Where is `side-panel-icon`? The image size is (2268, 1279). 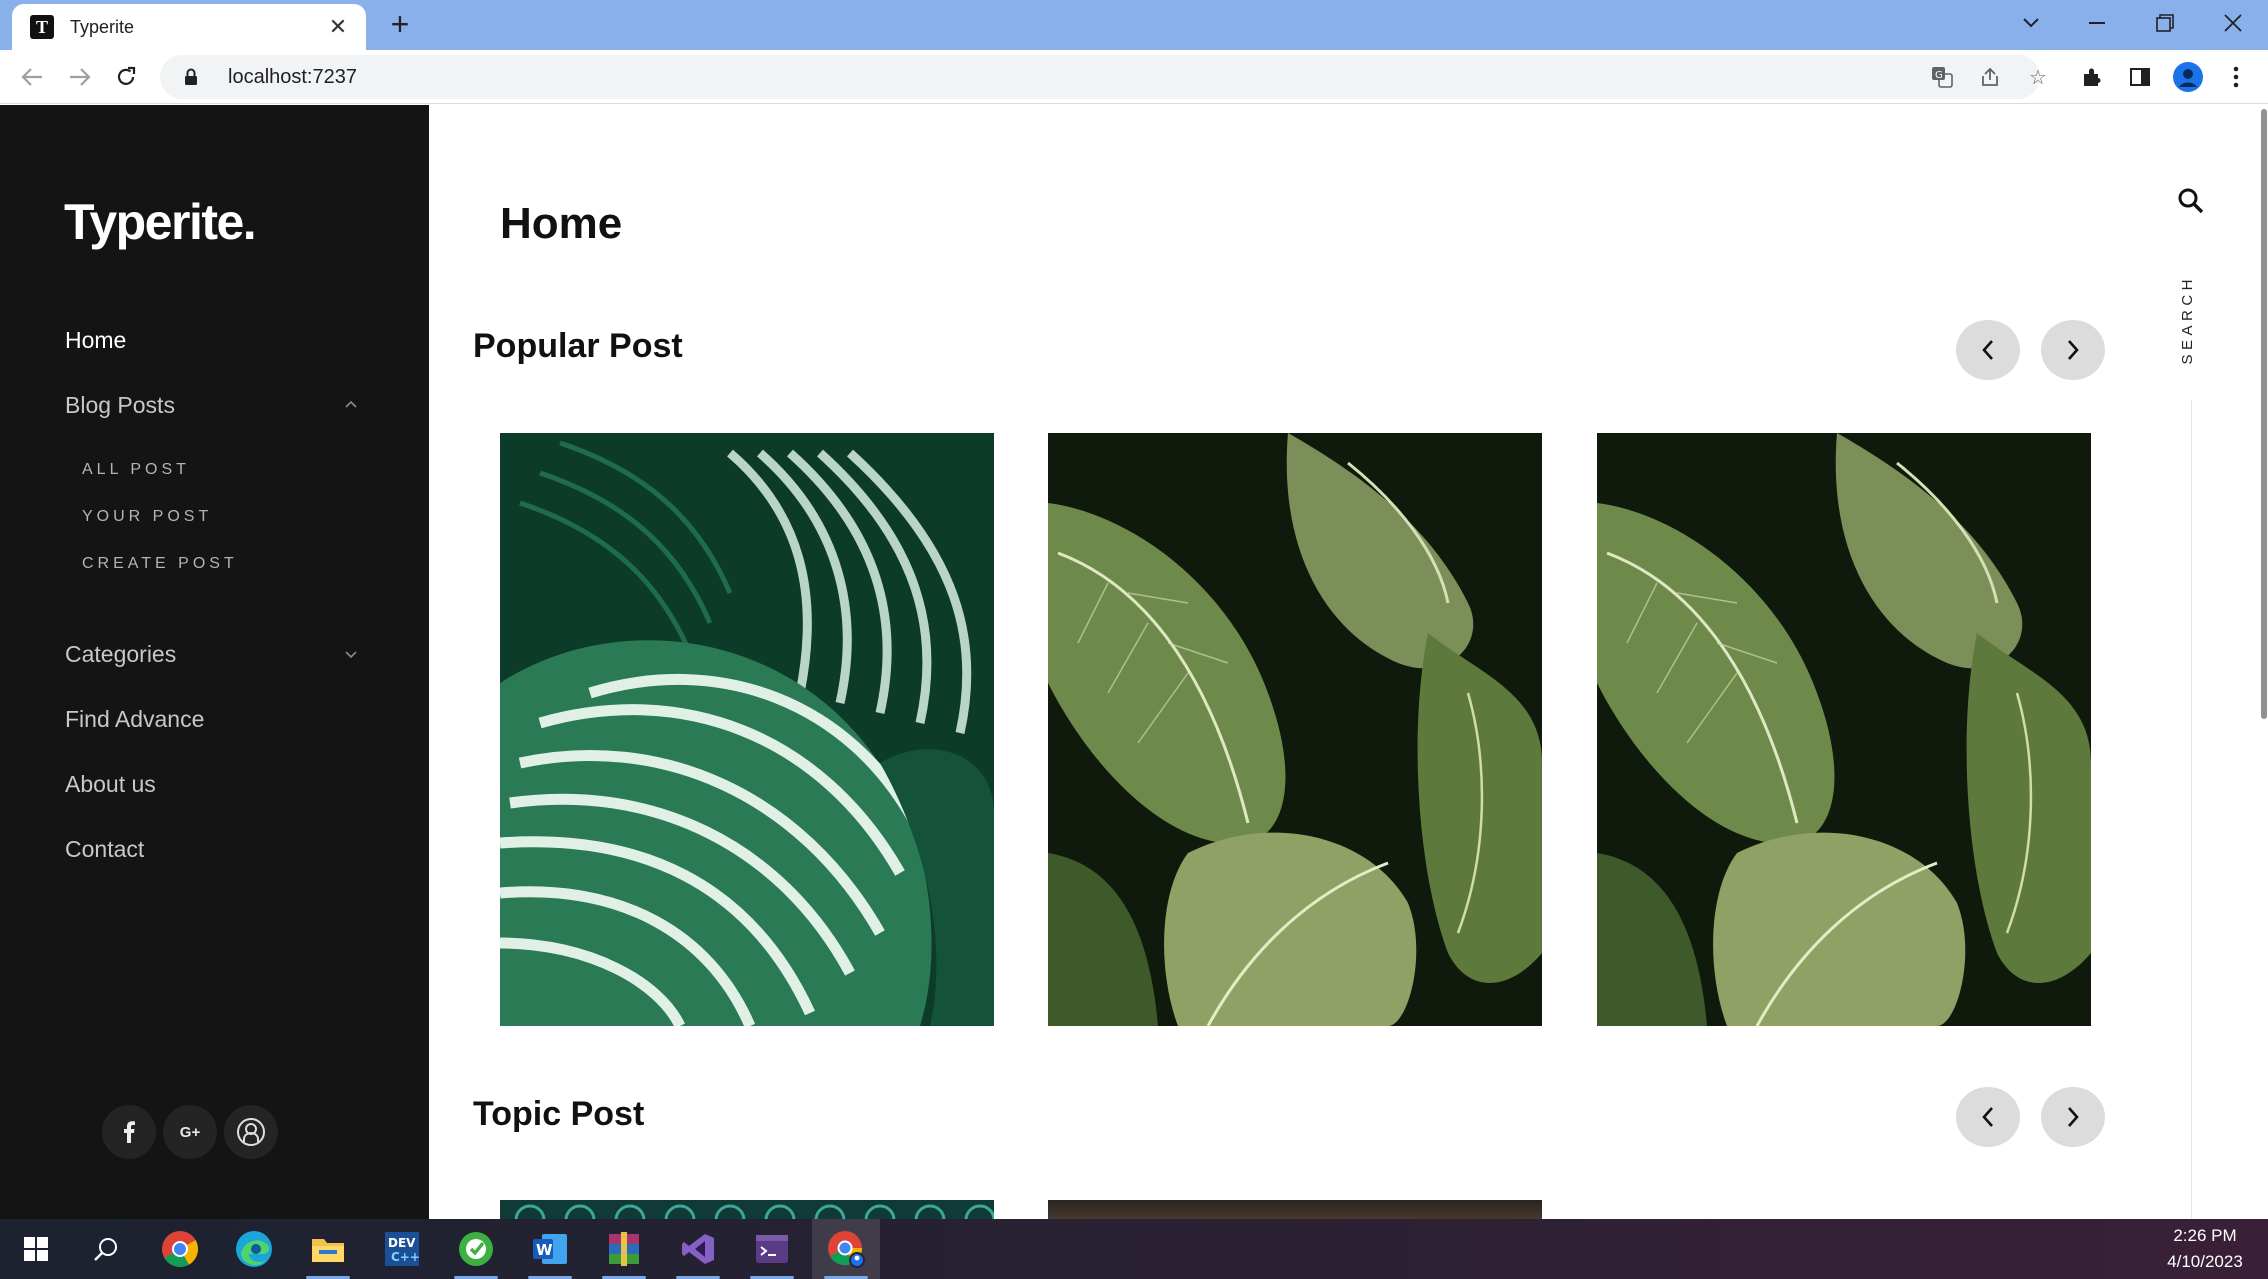 side-panel-icon is located at coordinates (2140, 77).